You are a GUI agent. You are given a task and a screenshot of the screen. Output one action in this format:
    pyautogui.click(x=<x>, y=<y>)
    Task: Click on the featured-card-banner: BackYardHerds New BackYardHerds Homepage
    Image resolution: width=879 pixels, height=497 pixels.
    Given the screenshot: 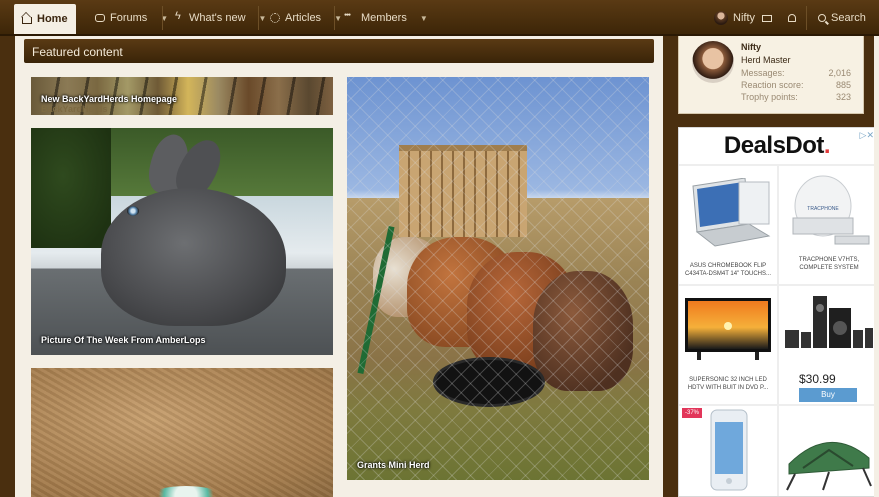 What is the action you would take?
    pyautogui.click(x=182, y=96)
    